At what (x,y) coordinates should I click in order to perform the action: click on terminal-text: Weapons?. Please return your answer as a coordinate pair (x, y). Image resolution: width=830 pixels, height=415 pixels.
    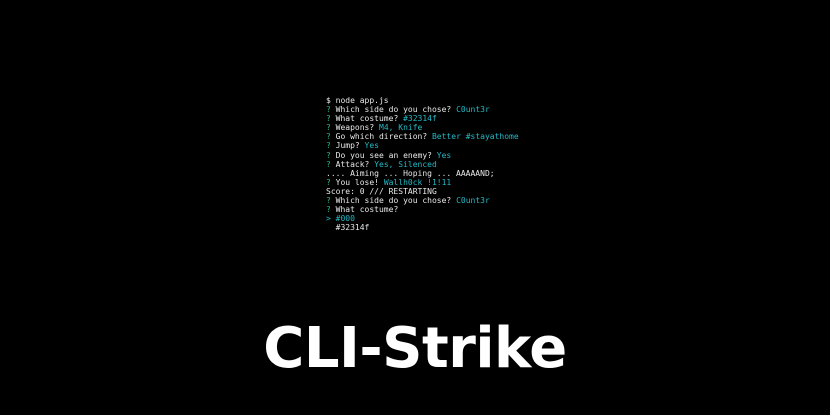
    Looking at the image, I should click on (354, 128).